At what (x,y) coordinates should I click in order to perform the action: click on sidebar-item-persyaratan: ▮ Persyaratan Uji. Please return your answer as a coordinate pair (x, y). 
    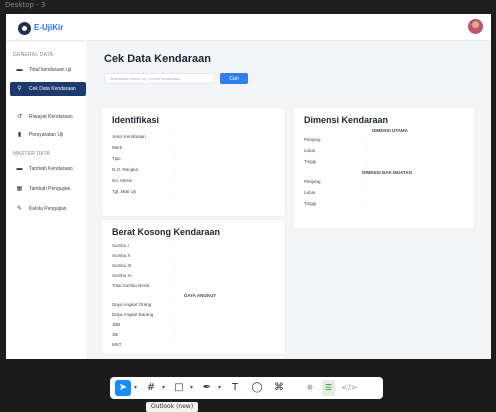
    Looking at the image, I should click on (48, 135).